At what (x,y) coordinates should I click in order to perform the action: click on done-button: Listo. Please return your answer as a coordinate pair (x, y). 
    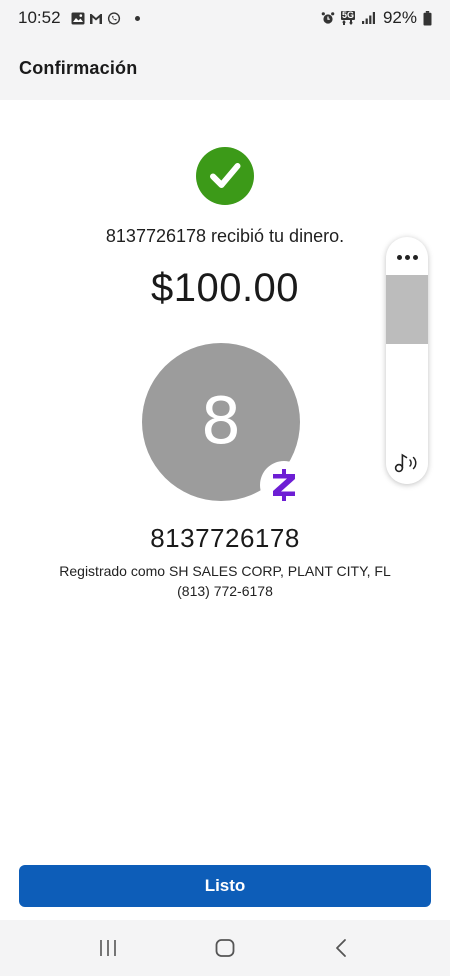
    Looking at the image, I should click on (225, 886).